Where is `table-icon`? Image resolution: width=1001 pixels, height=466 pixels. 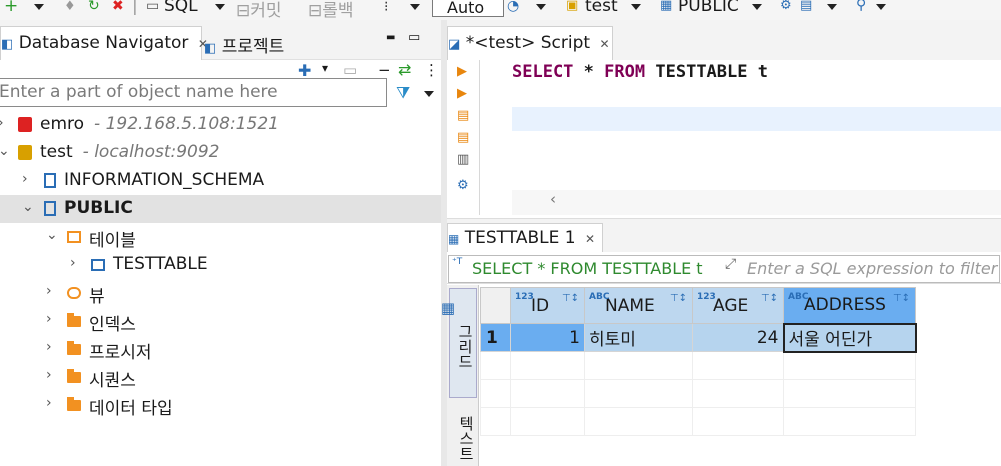 table-icon is located at coordinates (98, 265).